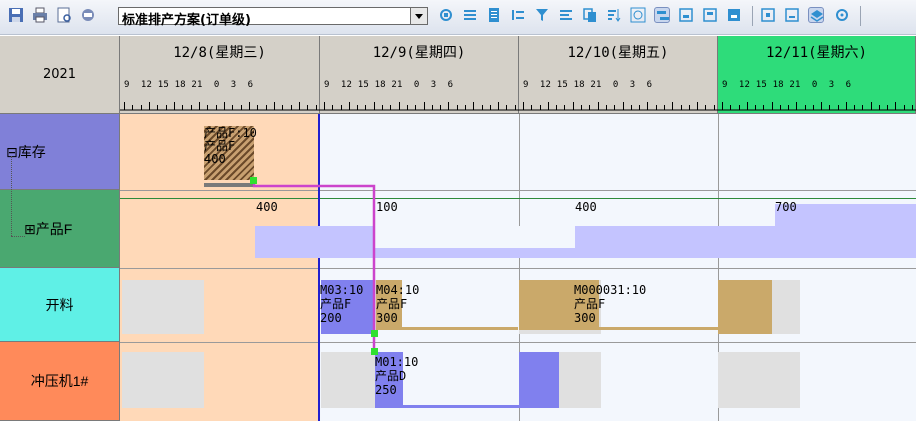 This screenshot has width=916, height=421. I want to click on copy-icon, so click(590, 15).